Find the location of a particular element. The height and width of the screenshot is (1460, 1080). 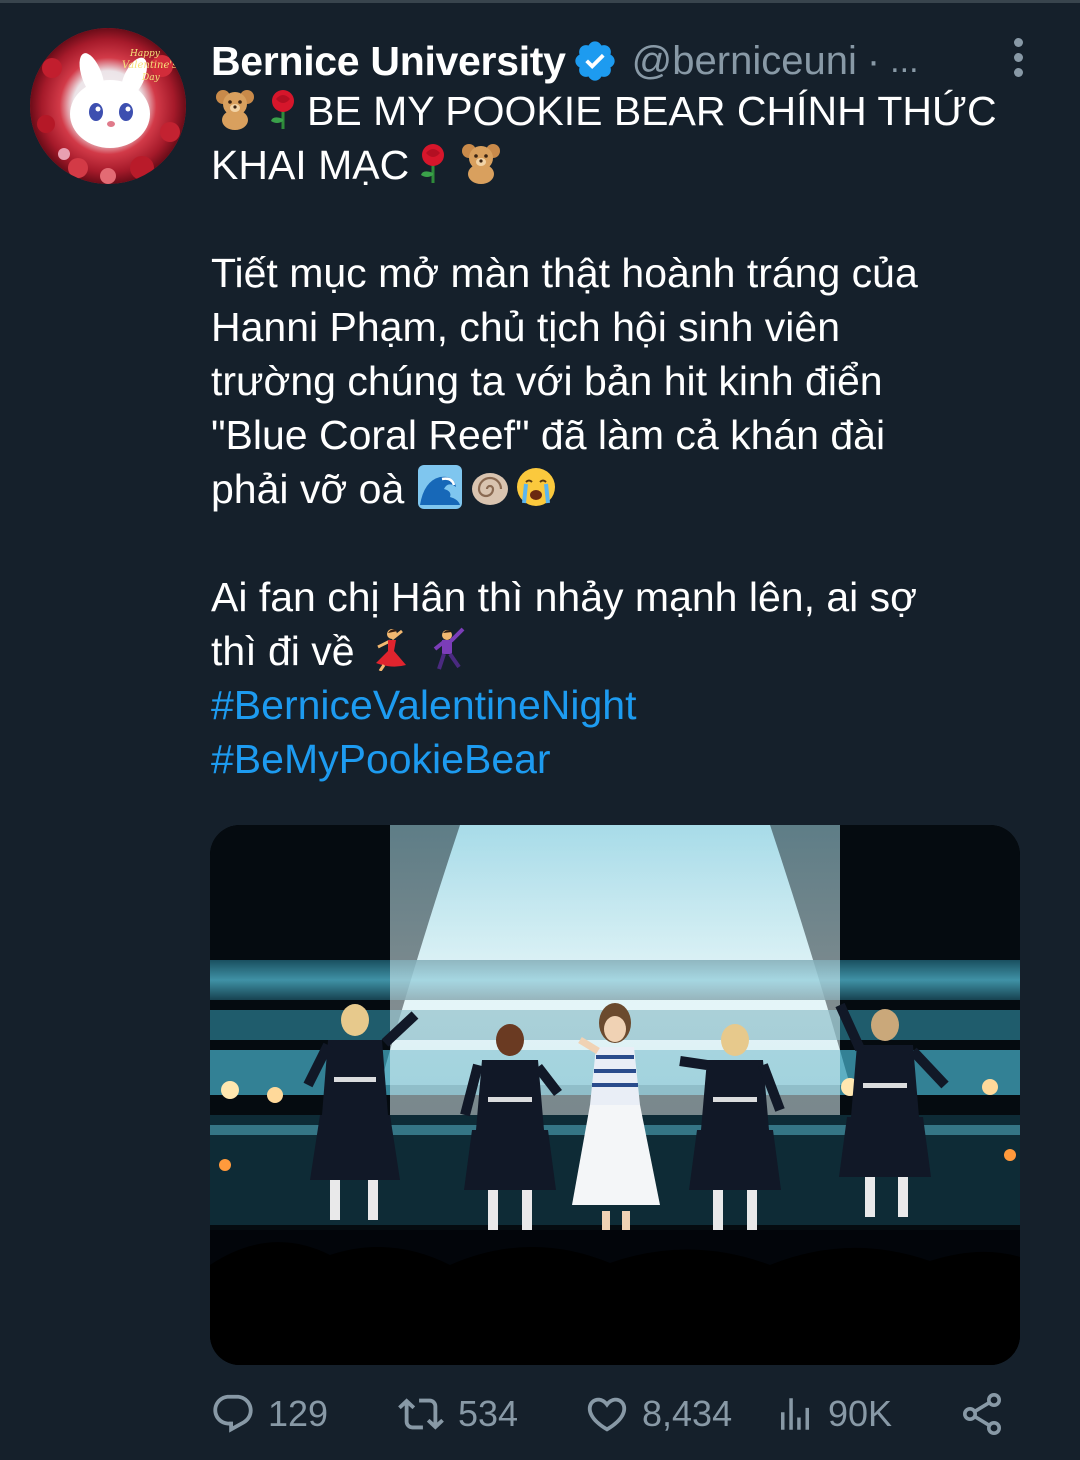

heart-icon is located at coordinates (607, 1414).